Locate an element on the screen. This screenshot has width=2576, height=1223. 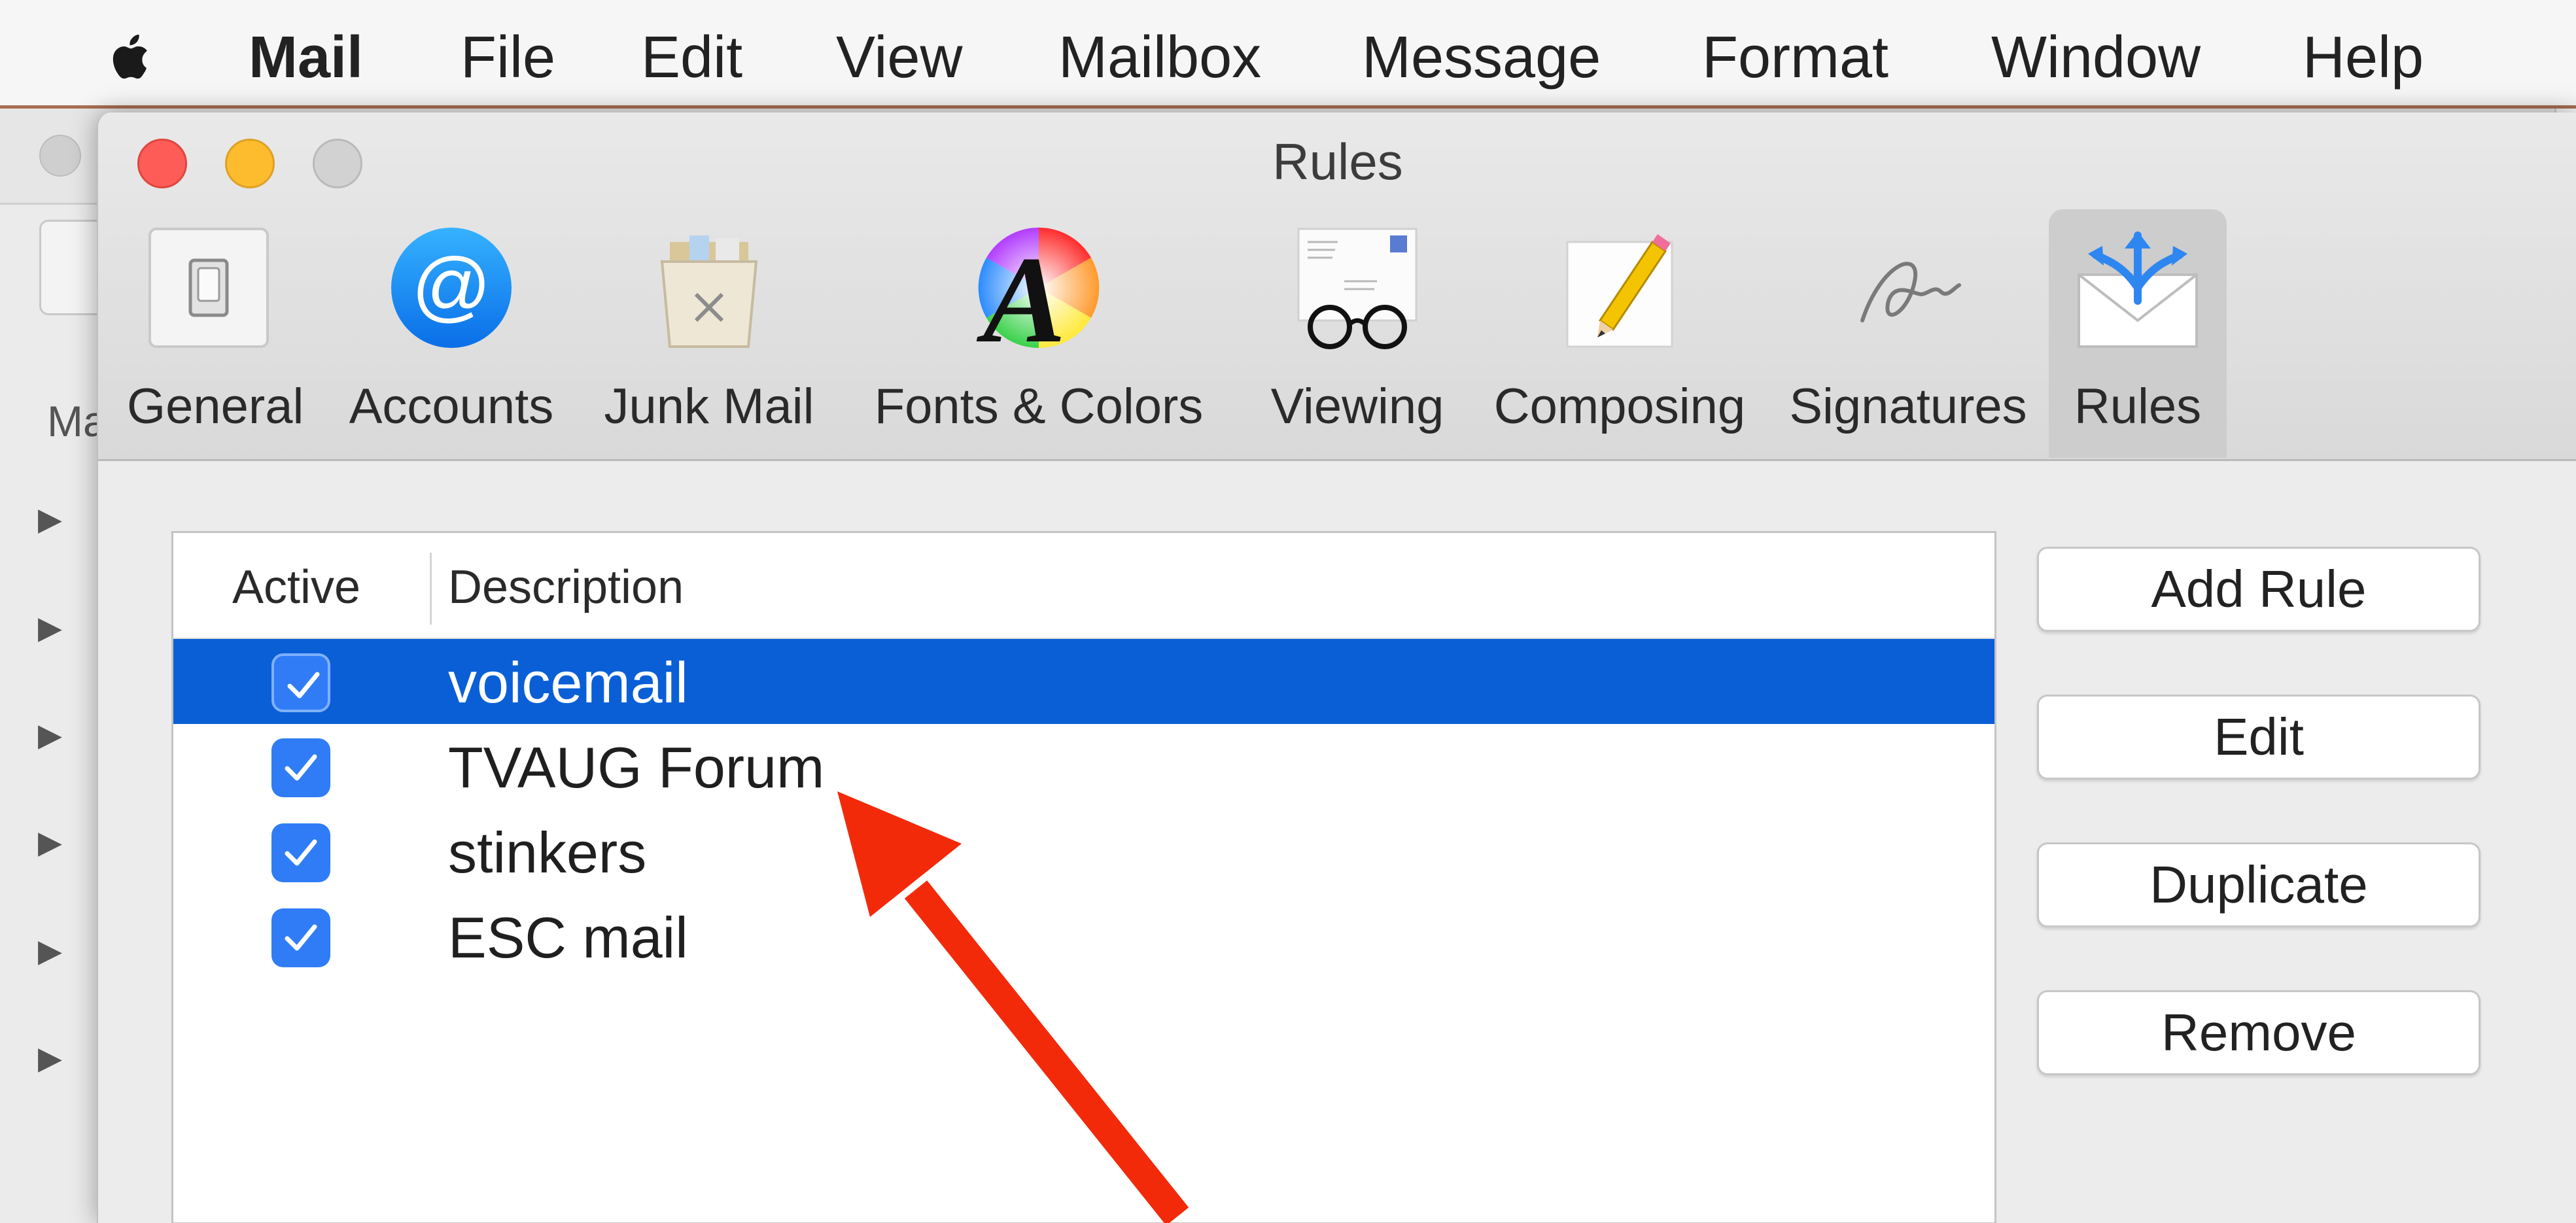
tab-accounts: @ Accounts is located at coordinates (451, 334).